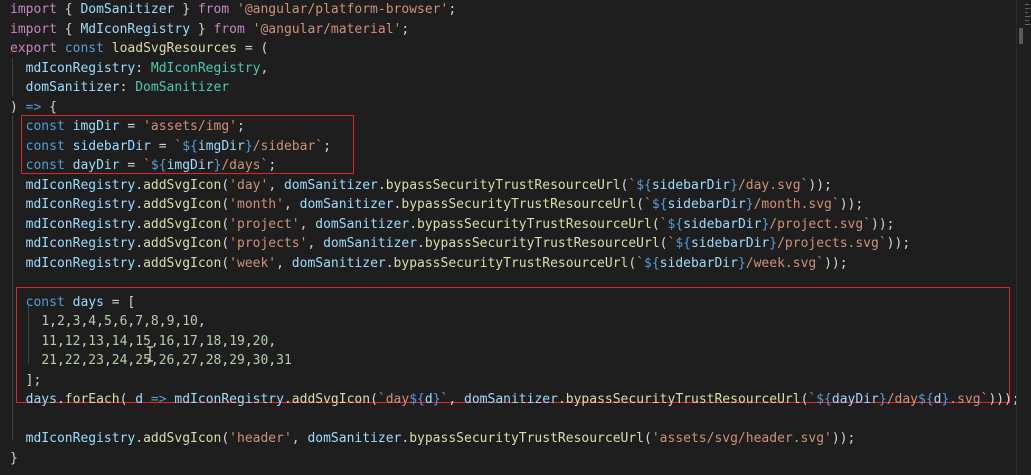 Image resolution: width=1031 pixels, height=475 pixels. I want to click on code-line: ];, so click(26, 380).